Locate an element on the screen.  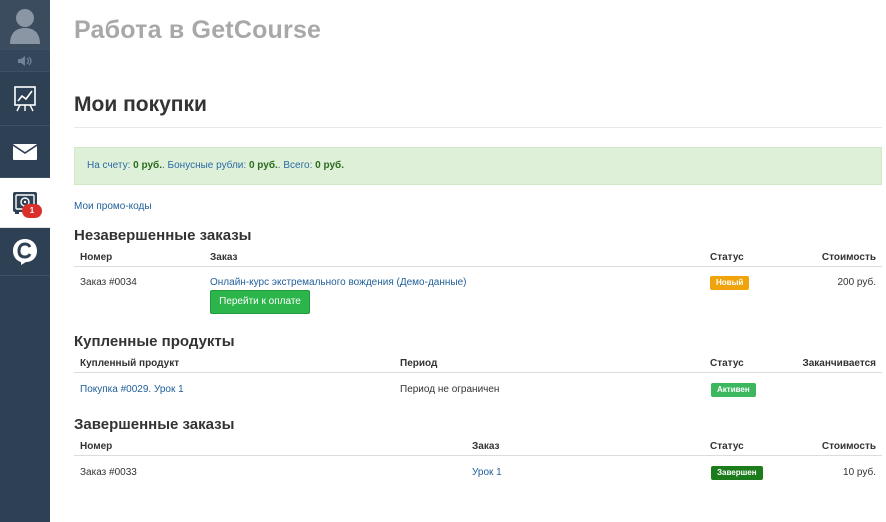
order-link: Урок 1 is located at coordinates (487, 472).